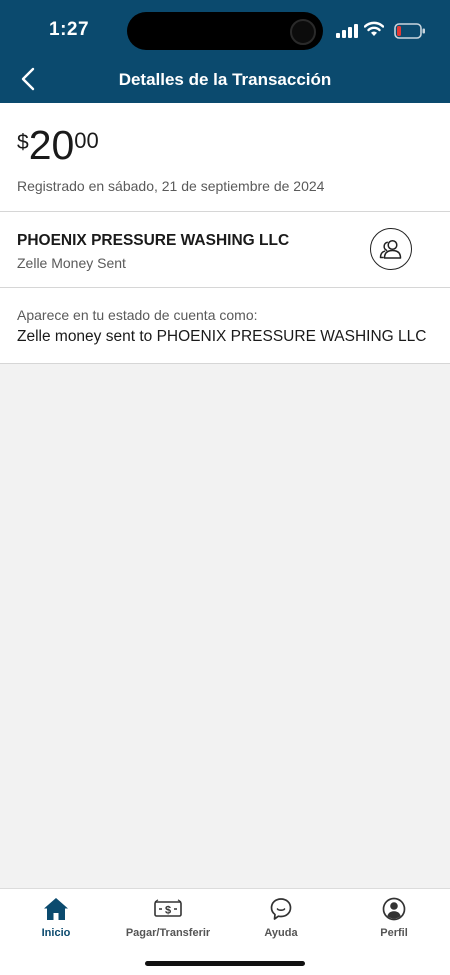 The image size is (450, 975). I want to click on amount-currency: $, so click(23, 142).